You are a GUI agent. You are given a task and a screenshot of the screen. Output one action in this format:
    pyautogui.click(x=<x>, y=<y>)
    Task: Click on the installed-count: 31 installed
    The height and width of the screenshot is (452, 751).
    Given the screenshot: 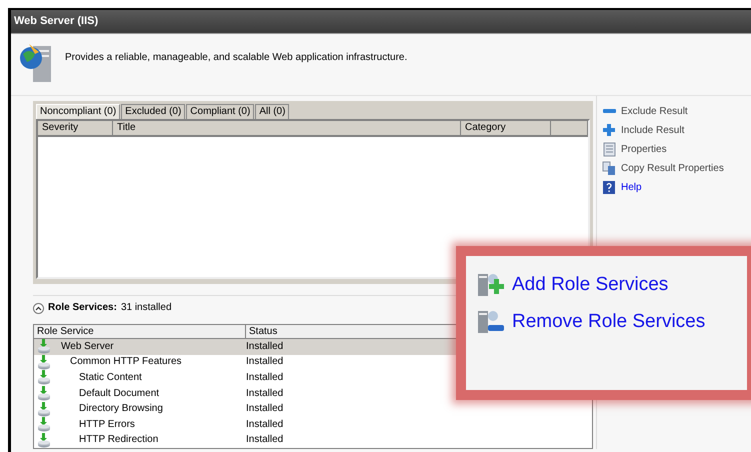 What is the action you would take?
    pyautogui.click(x=146, y=308)
    